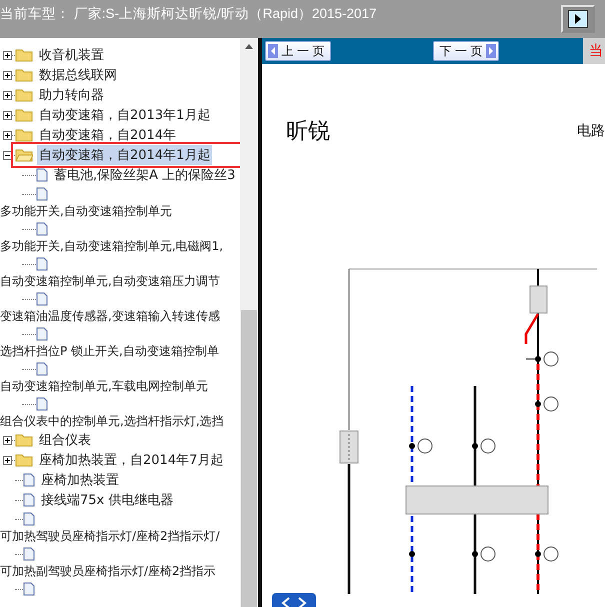  What do you see at coordinates (107, 135) in the screenshot?
I see `tree-folder: 自动变速箱，自2014年` at bounding box center [107, 135].